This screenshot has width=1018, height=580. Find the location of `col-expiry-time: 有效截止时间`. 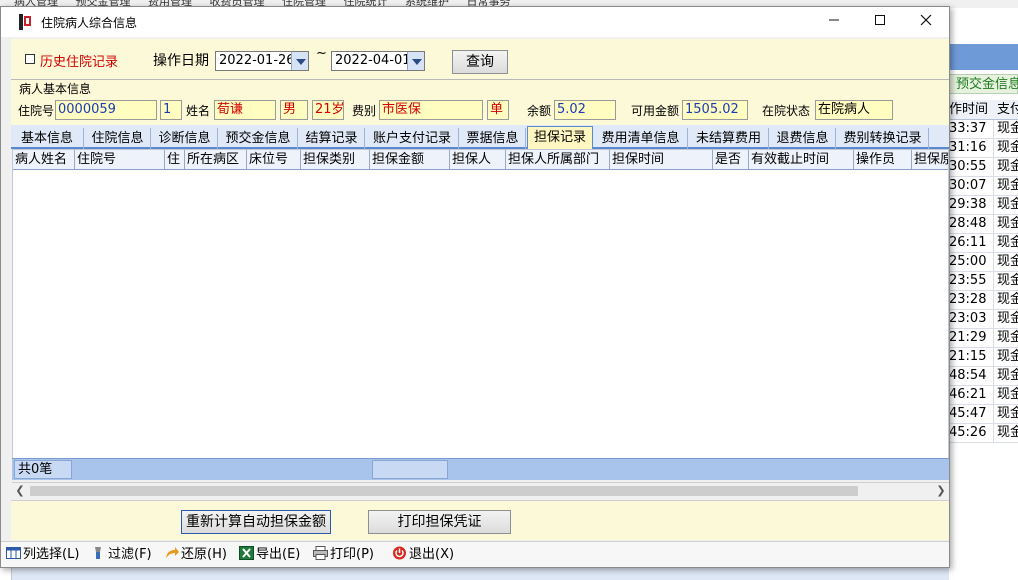

col-expiry-time: 有效截止时间 is located at coordinates (801, 159).